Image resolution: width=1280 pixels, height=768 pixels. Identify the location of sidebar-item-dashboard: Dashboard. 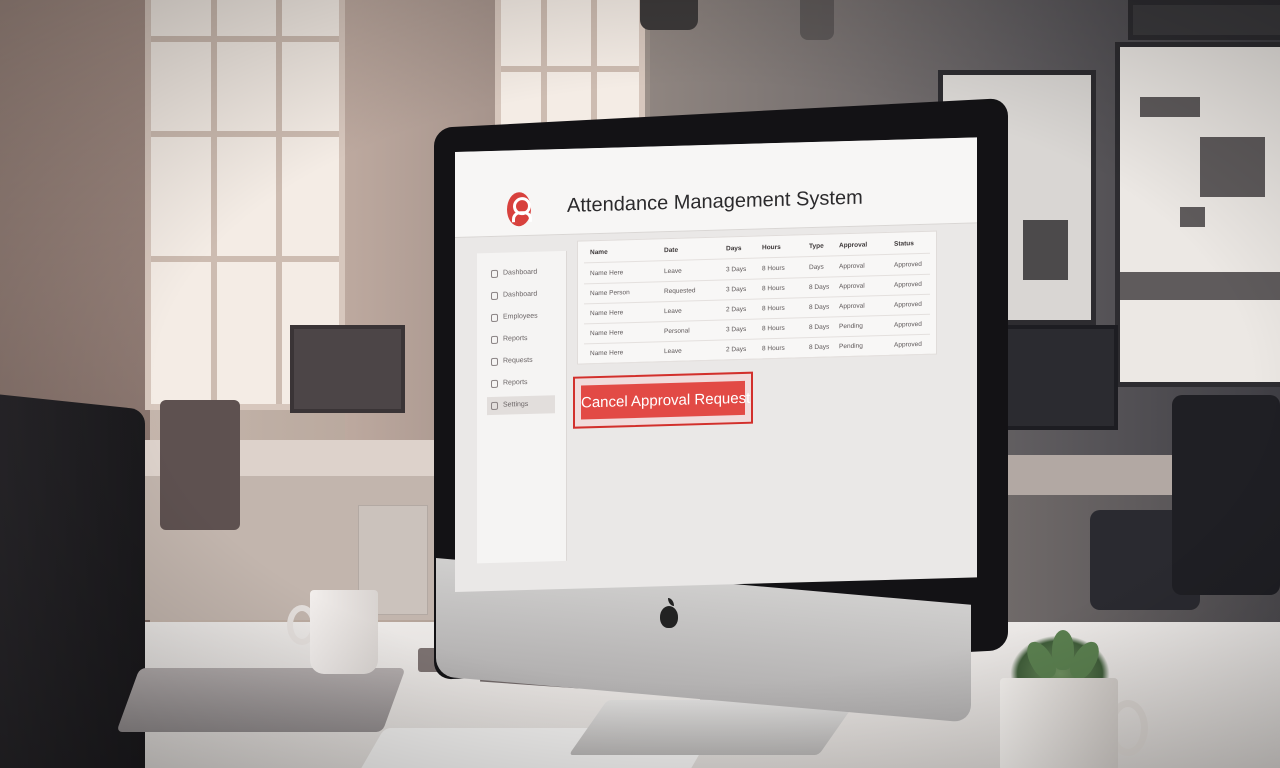
(521, 273).